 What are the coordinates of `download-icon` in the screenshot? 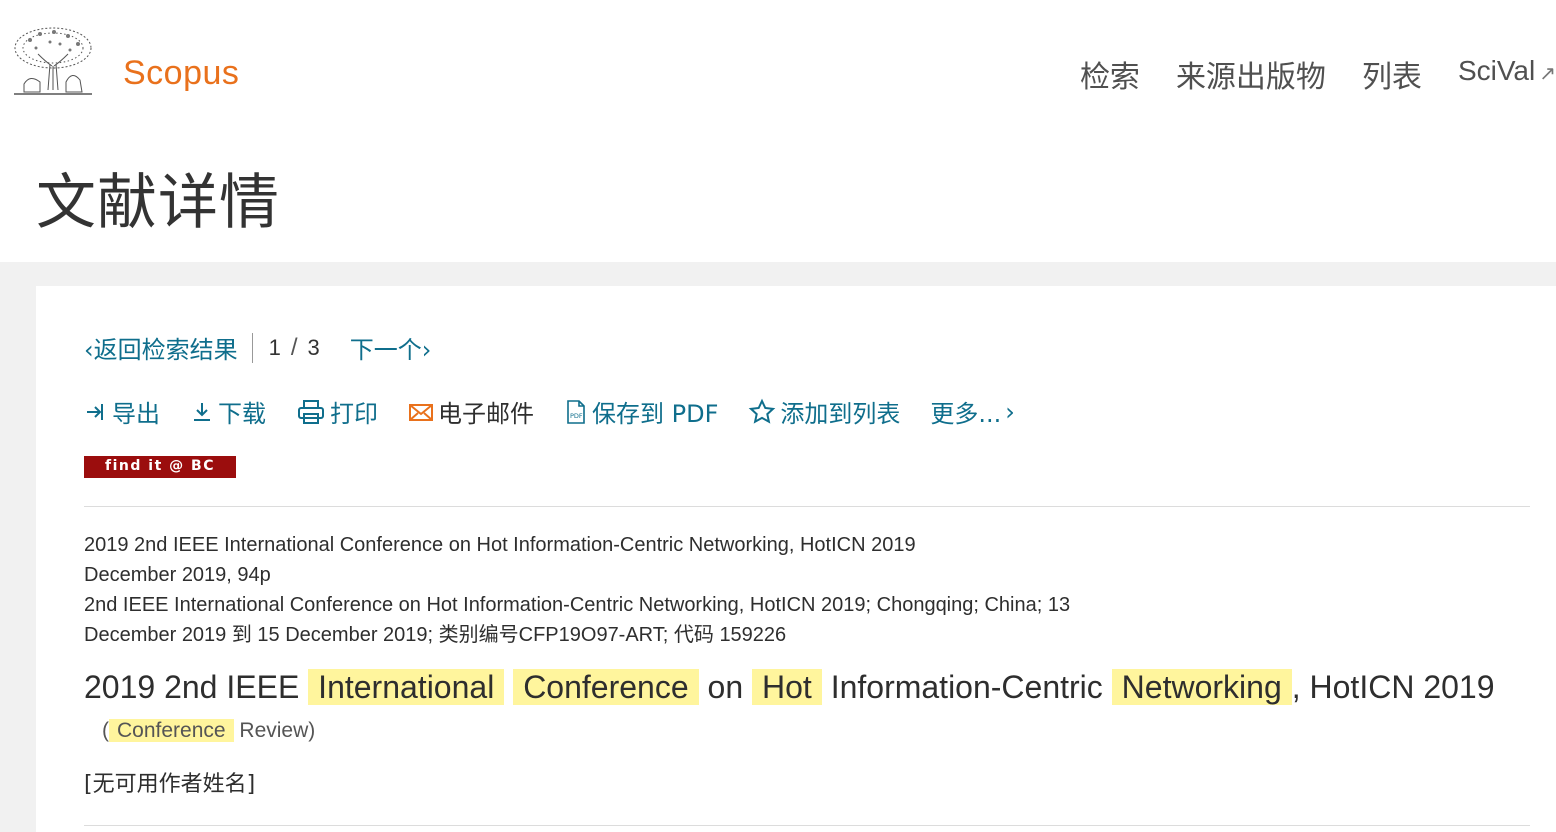 It's located at (202, 411).